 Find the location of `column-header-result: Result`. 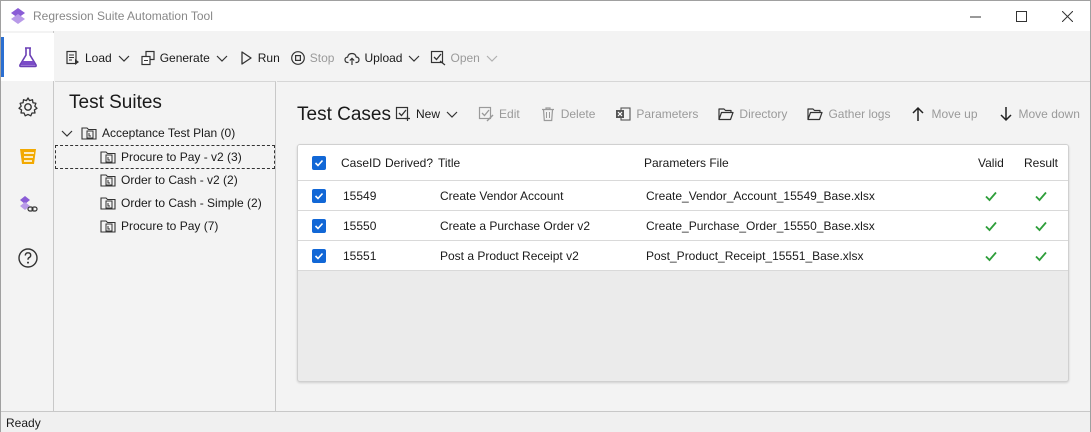

column-header-result: Result is located at coordinates (1041, 162).